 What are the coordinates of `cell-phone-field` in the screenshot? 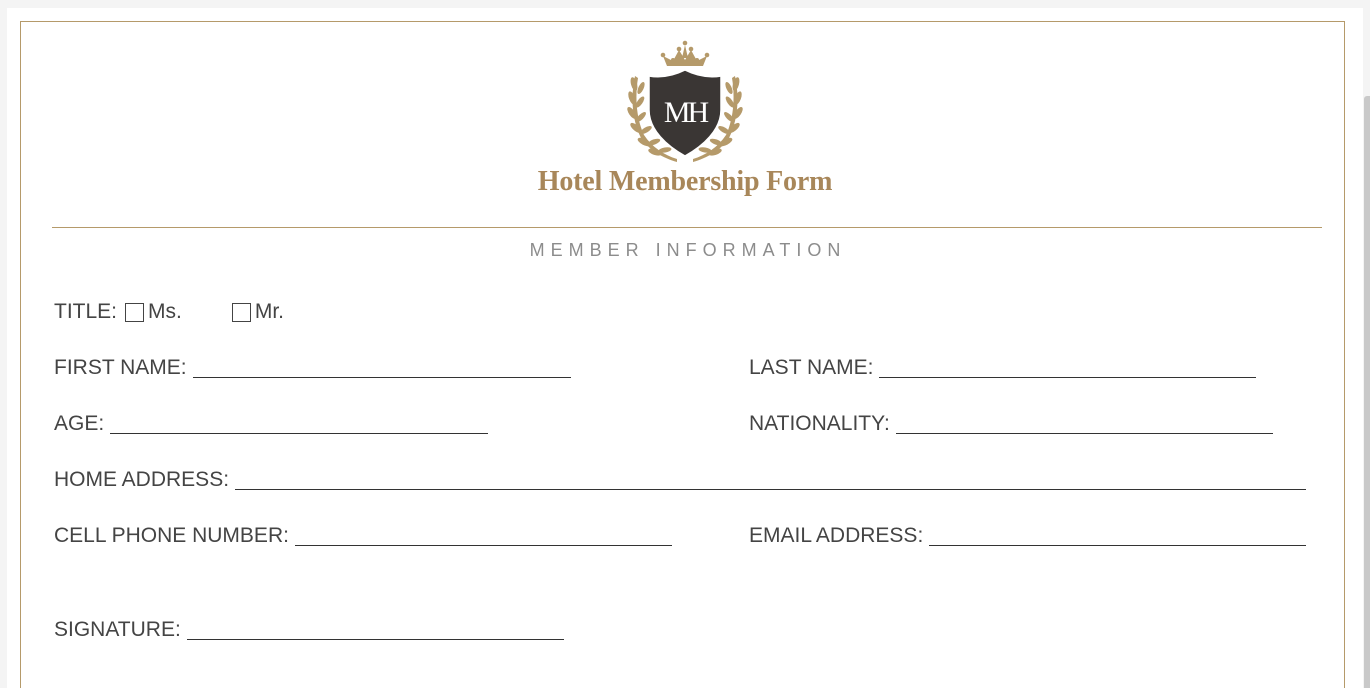 It's located at (483, 545).